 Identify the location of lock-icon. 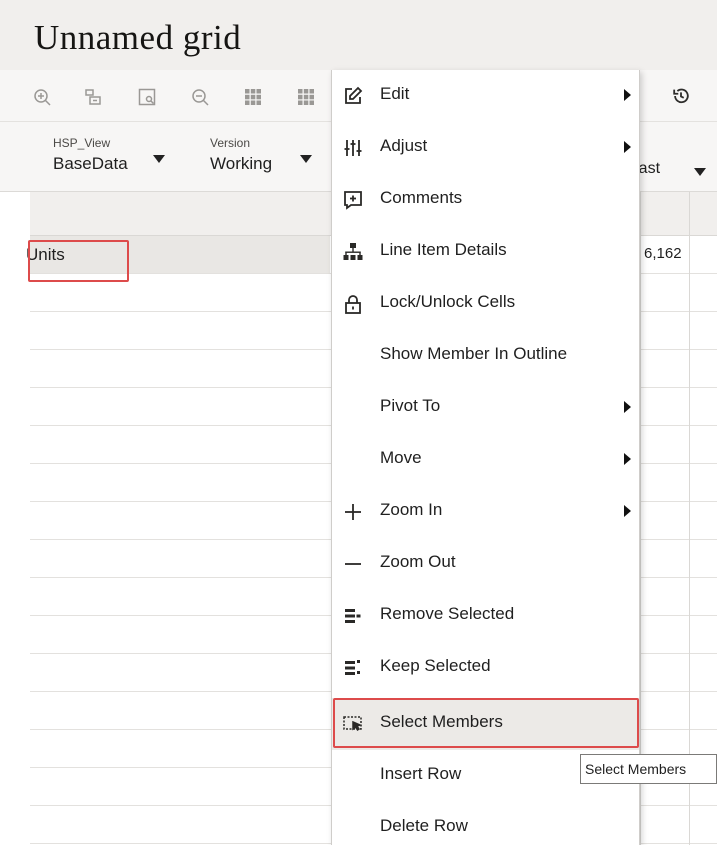
(353, 304).